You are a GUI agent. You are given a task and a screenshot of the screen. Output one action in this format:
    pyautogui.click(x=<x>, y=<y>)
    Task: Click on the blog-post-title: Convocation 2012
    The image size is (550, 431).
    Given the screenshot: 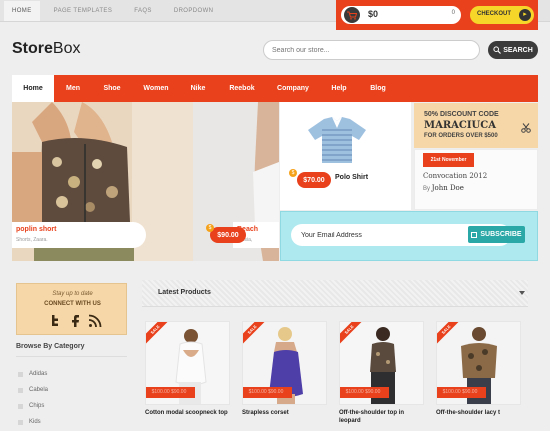 What is the action you would take?
    pyautogui.click(x=455, y=176)
    